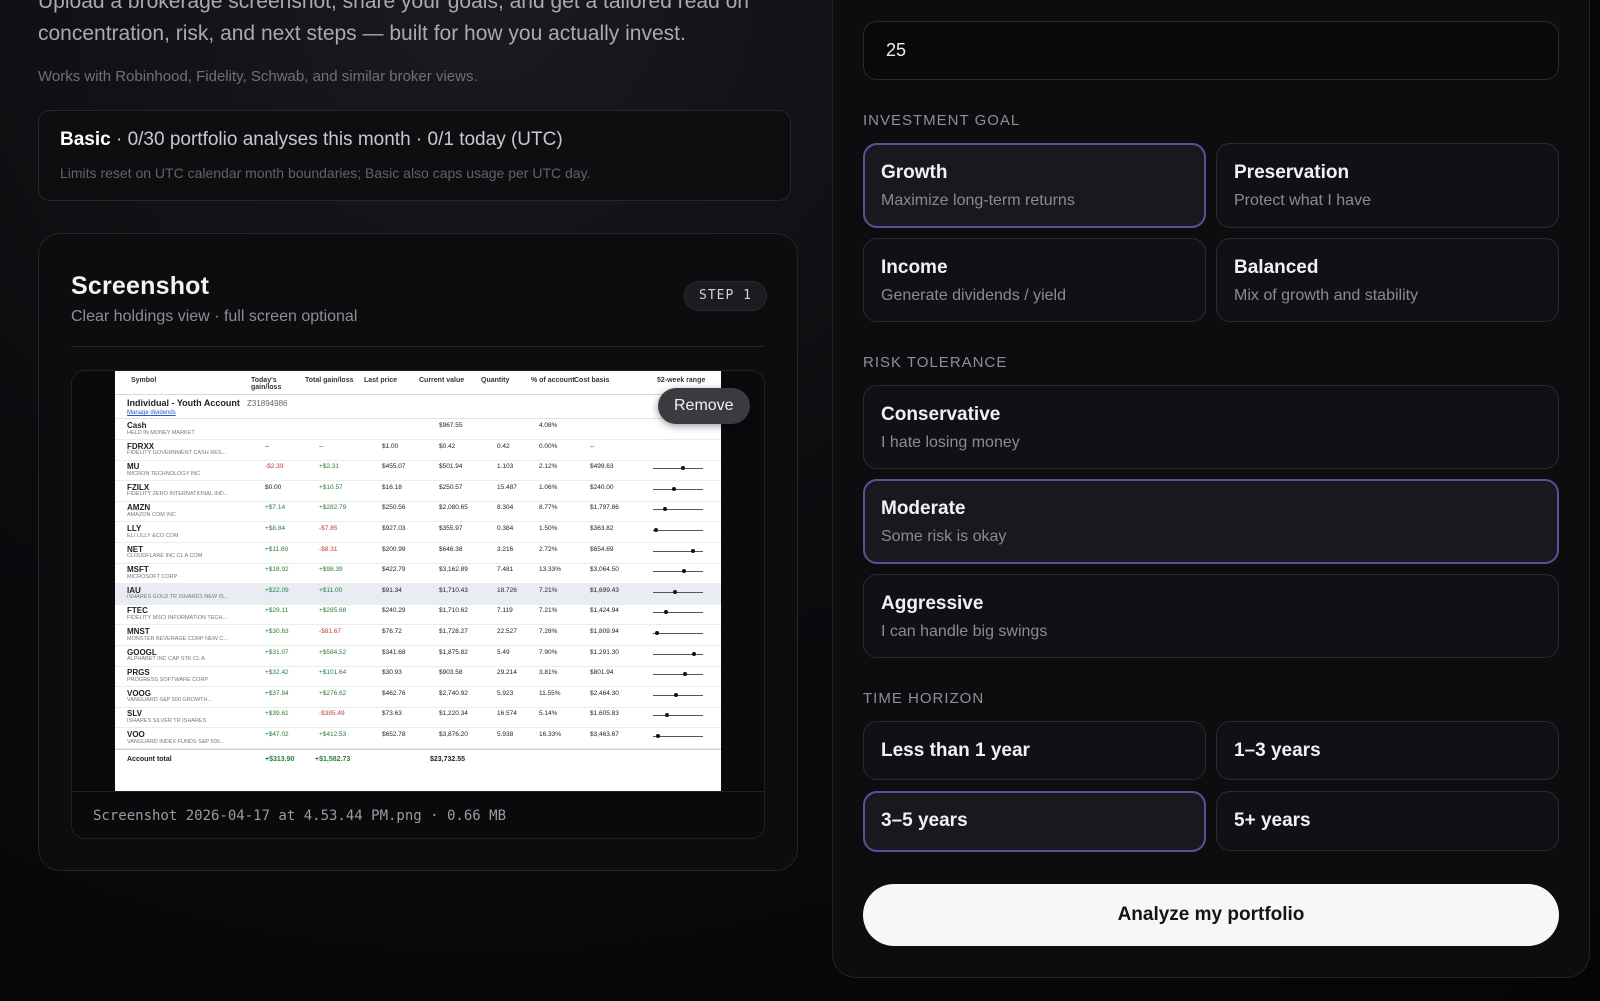 The height and width of the screenshot is (1001, 1600). I want to click on holdings-header-cell: Current value, so click(445, 380).